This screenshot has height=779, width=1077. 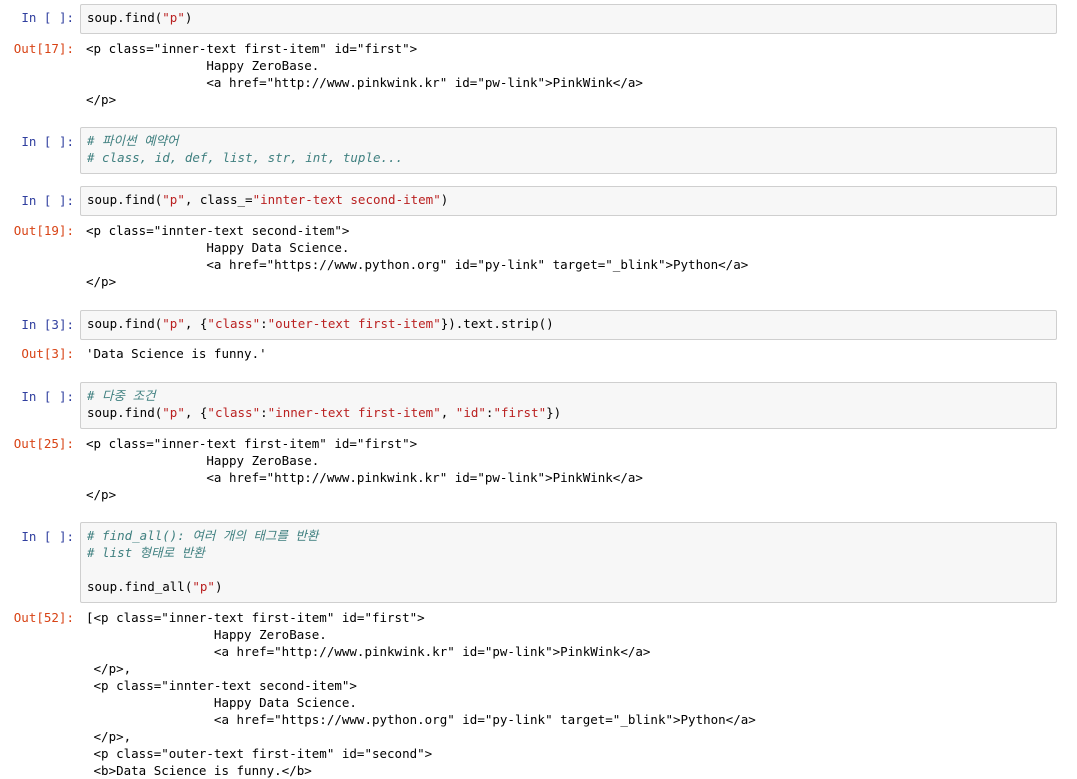 What do you see at coordinates (568, 140) in the screenshot?
I see `code-line: # 파이썬 예약어` at bounding box center [568, 140].